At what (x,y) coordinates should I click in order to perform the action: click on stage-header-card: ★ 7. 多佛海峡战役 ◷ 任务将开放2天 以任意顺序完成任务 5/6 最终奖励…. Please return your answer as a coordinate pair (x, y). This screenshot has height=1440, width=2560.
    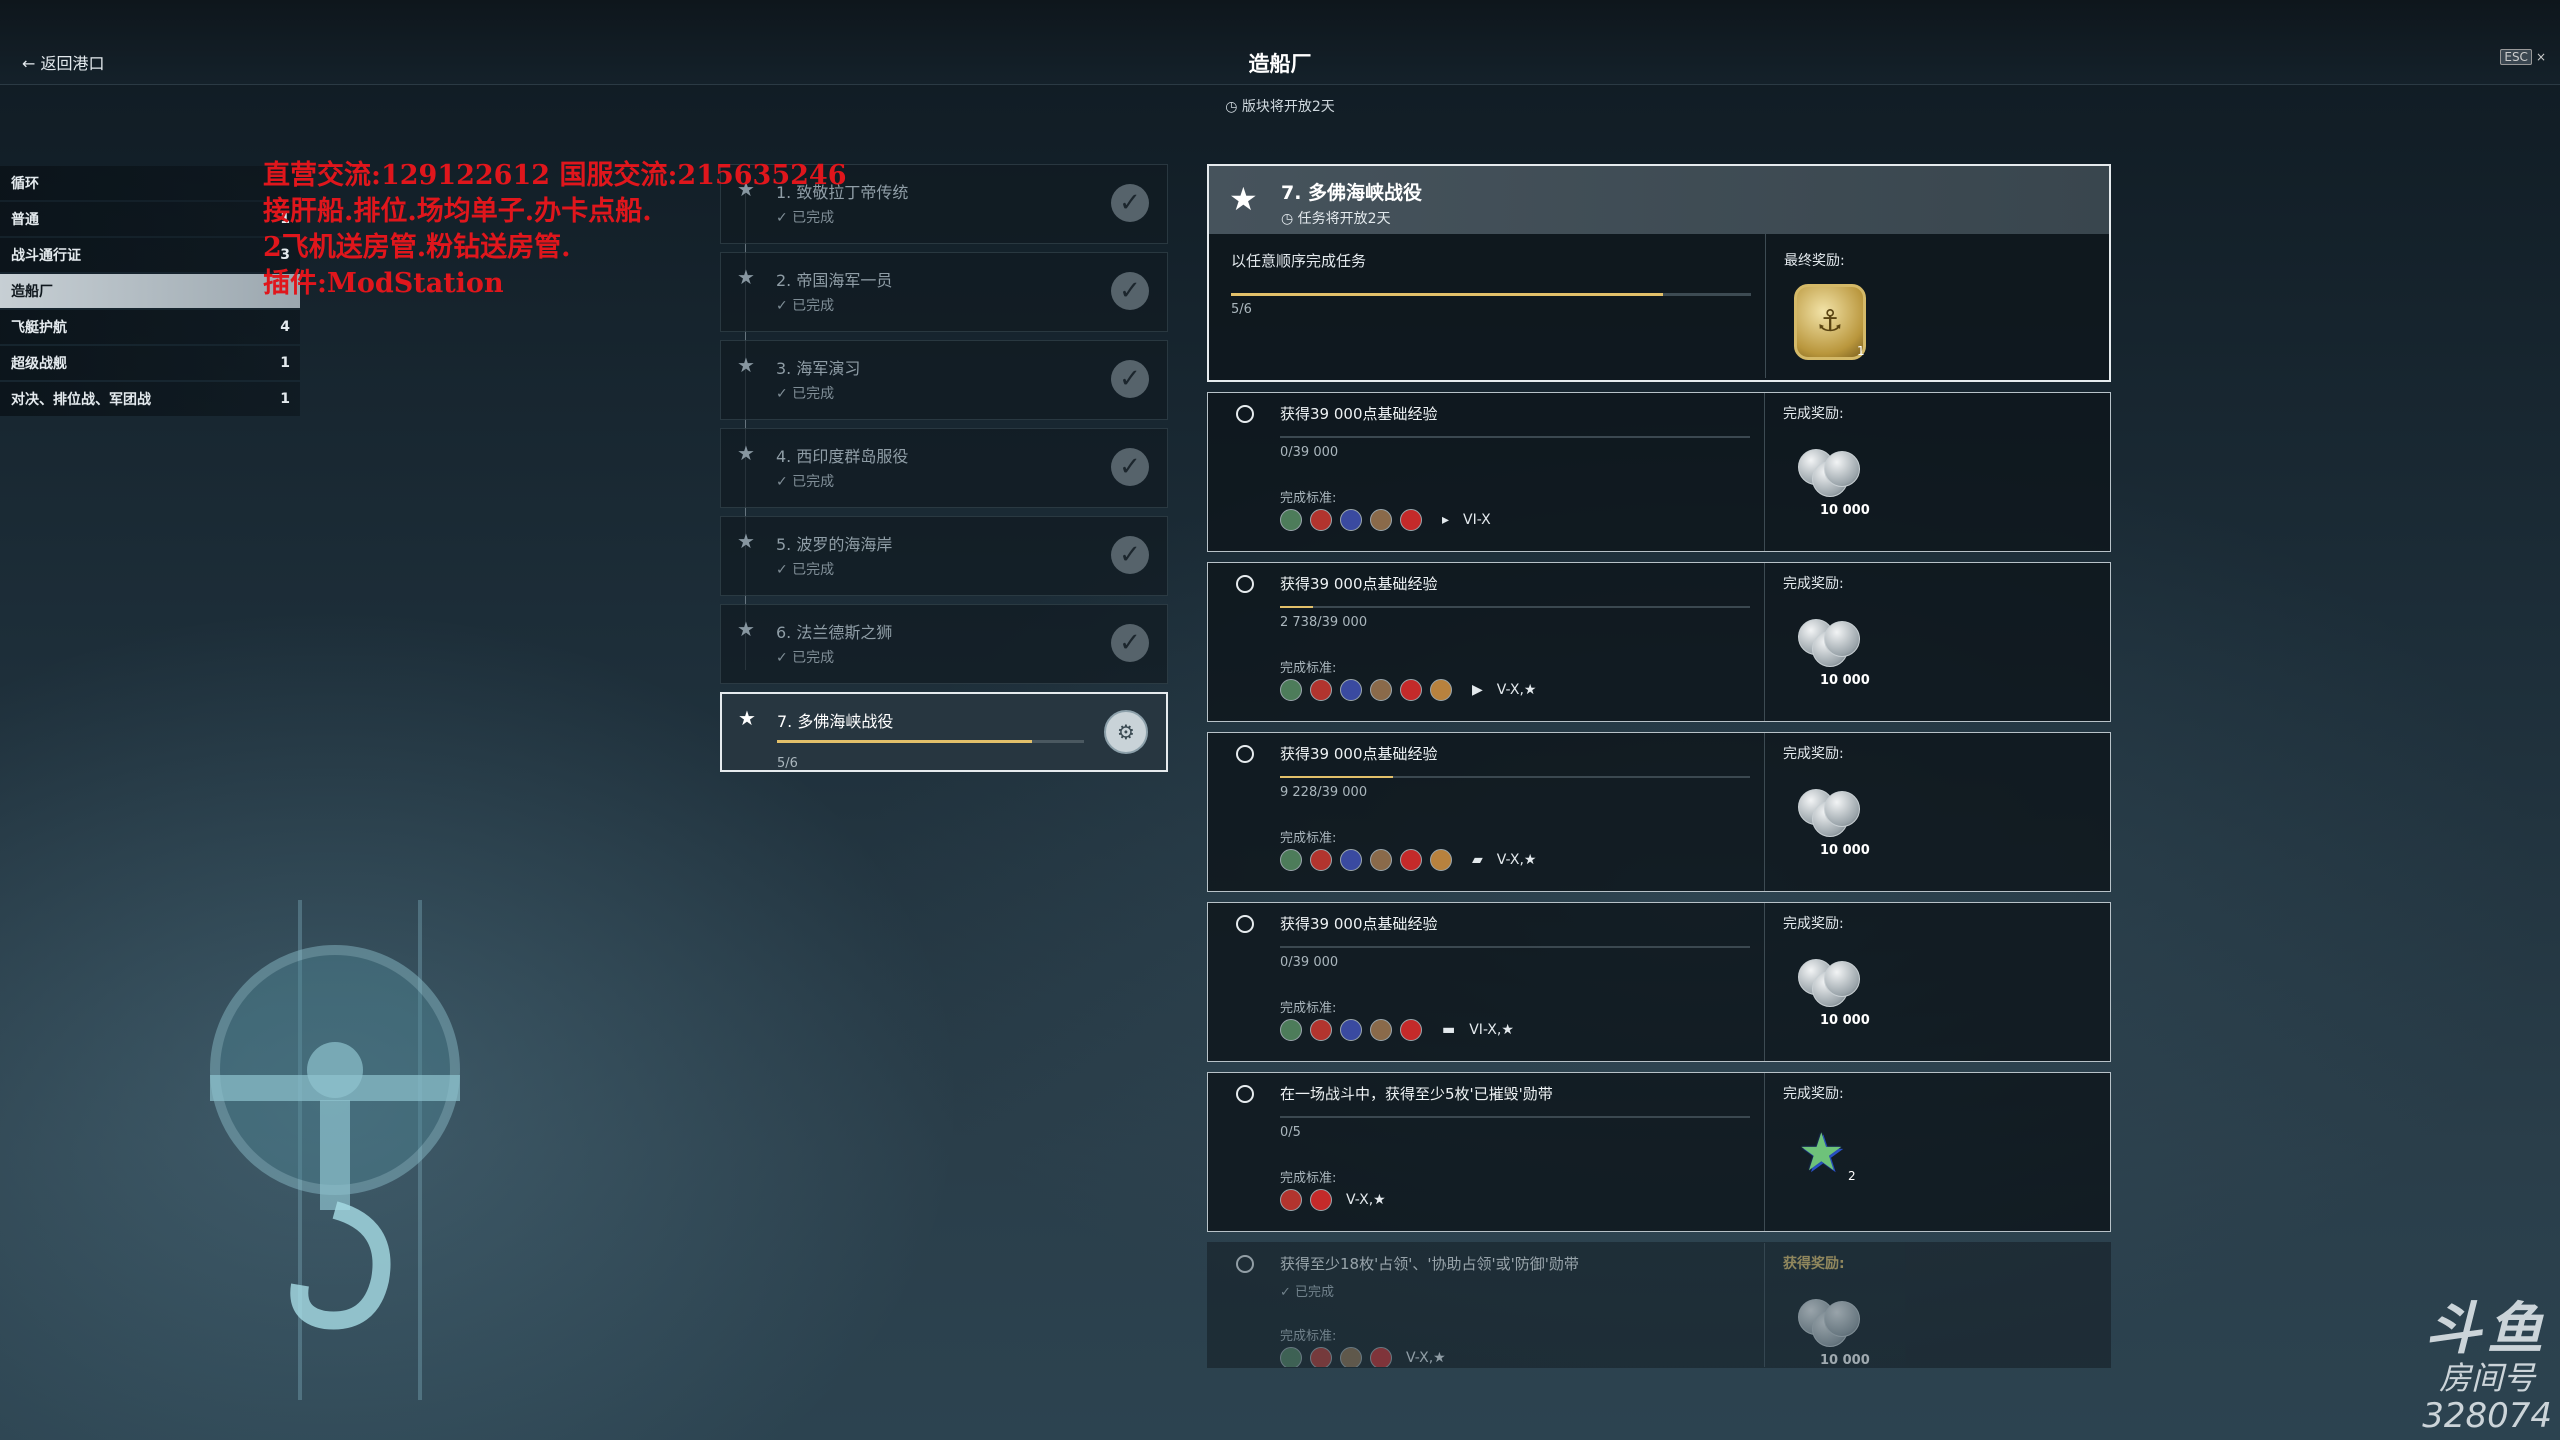
    Looking at the image, I should click on (1659, 273).